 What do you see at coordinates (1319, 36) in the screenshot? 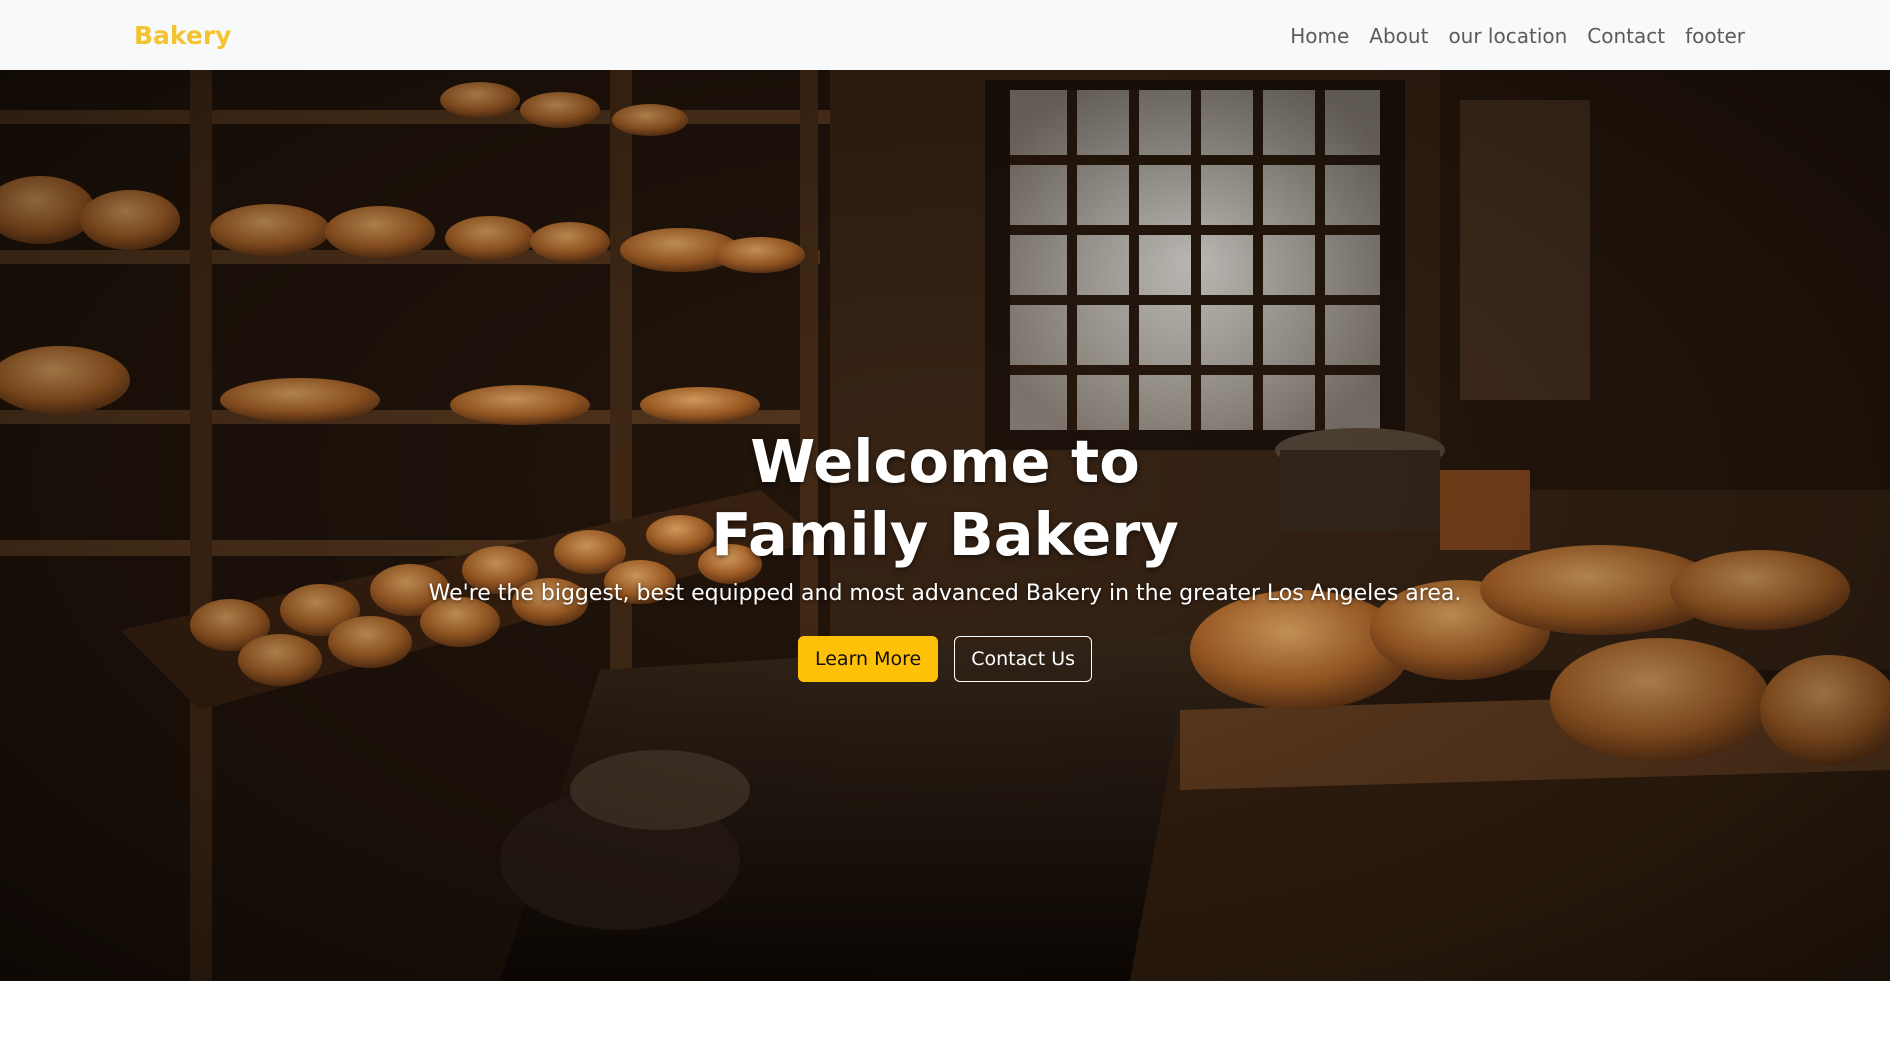
I see `nav-link-home: Home` at bounding box center [1319, 36].